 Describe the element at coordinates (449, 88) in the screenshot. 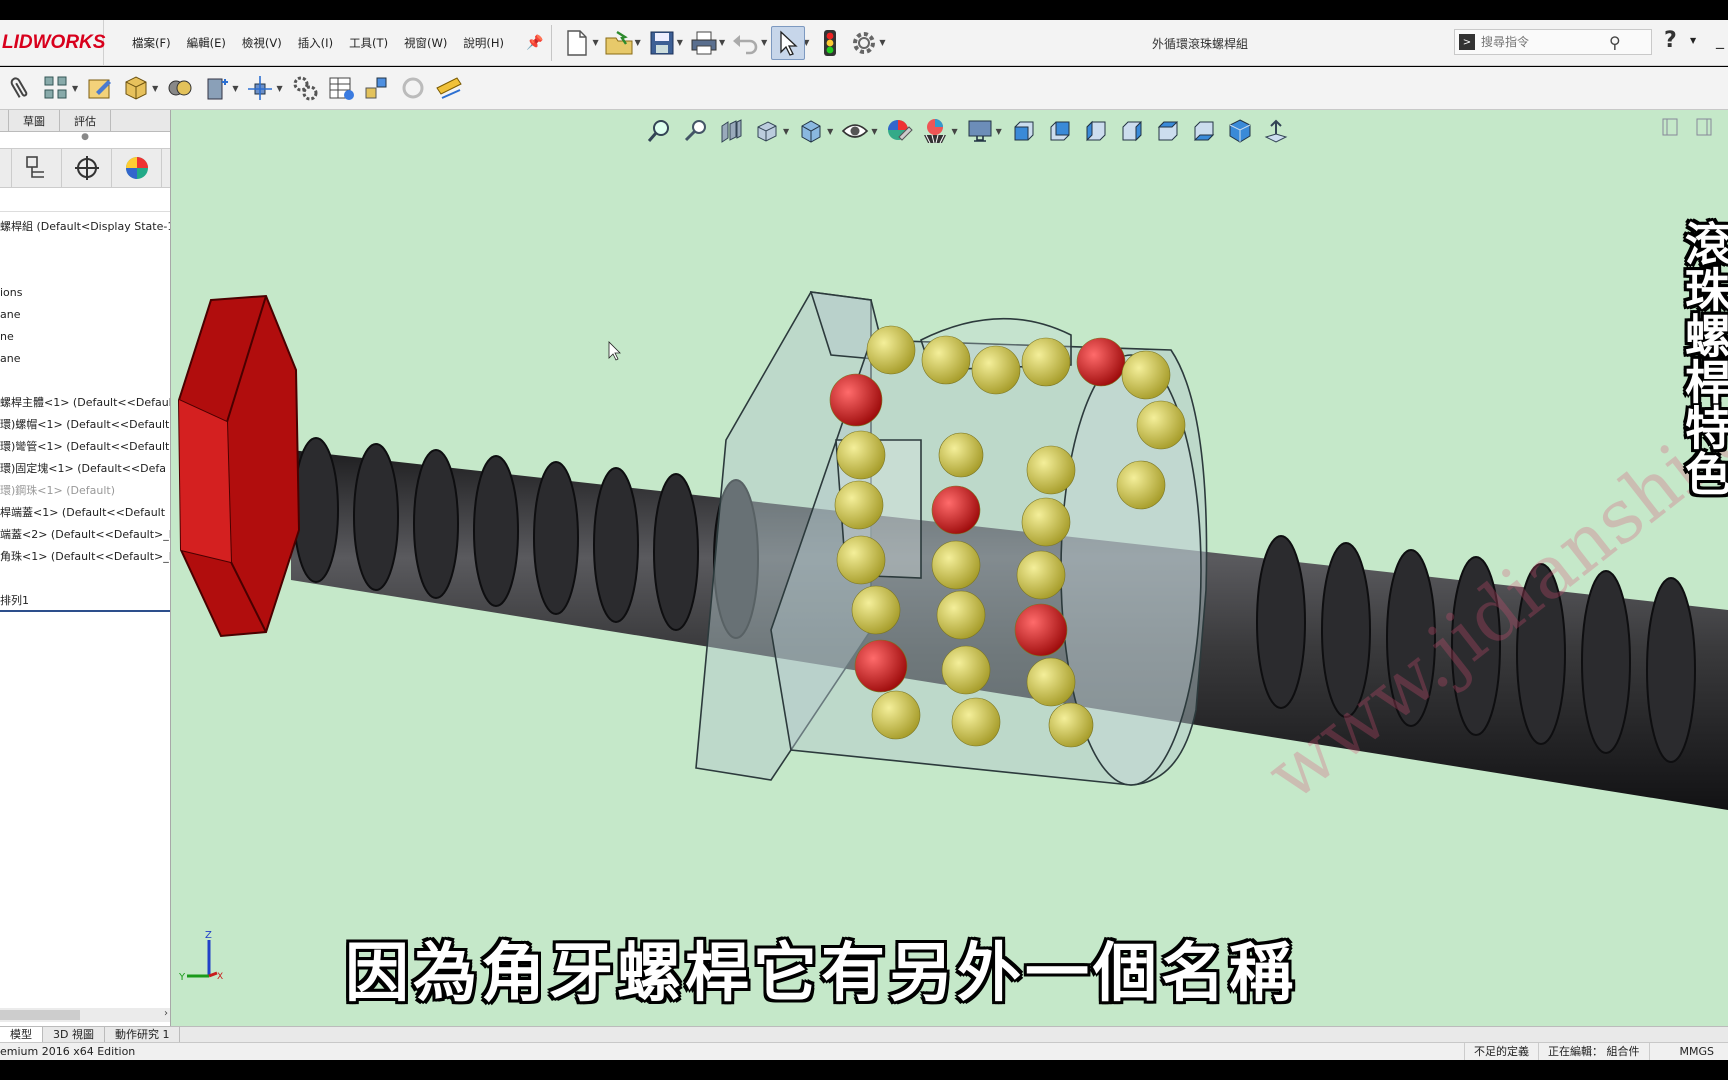

I see `measure-icon` at that location.